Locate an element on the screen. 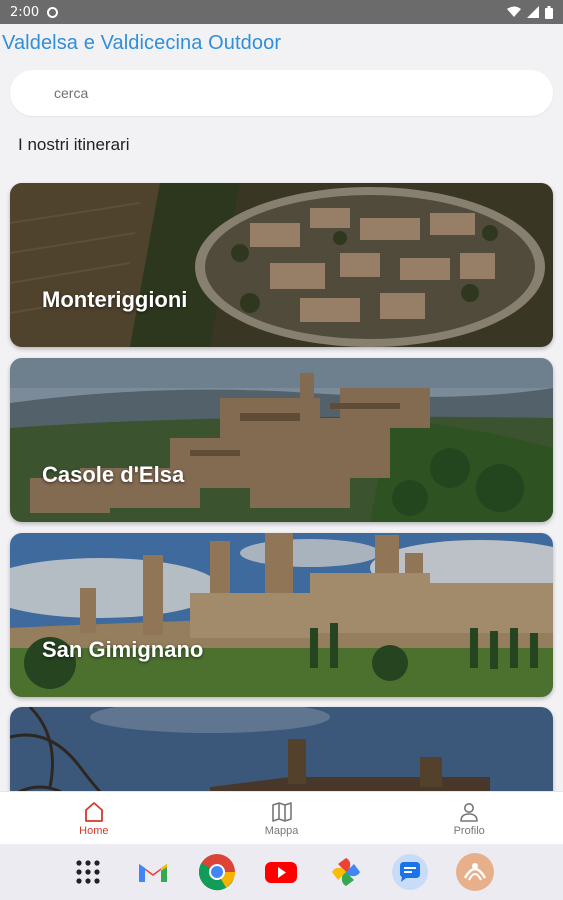  gmail-icon is located at coordinates (153, 872).